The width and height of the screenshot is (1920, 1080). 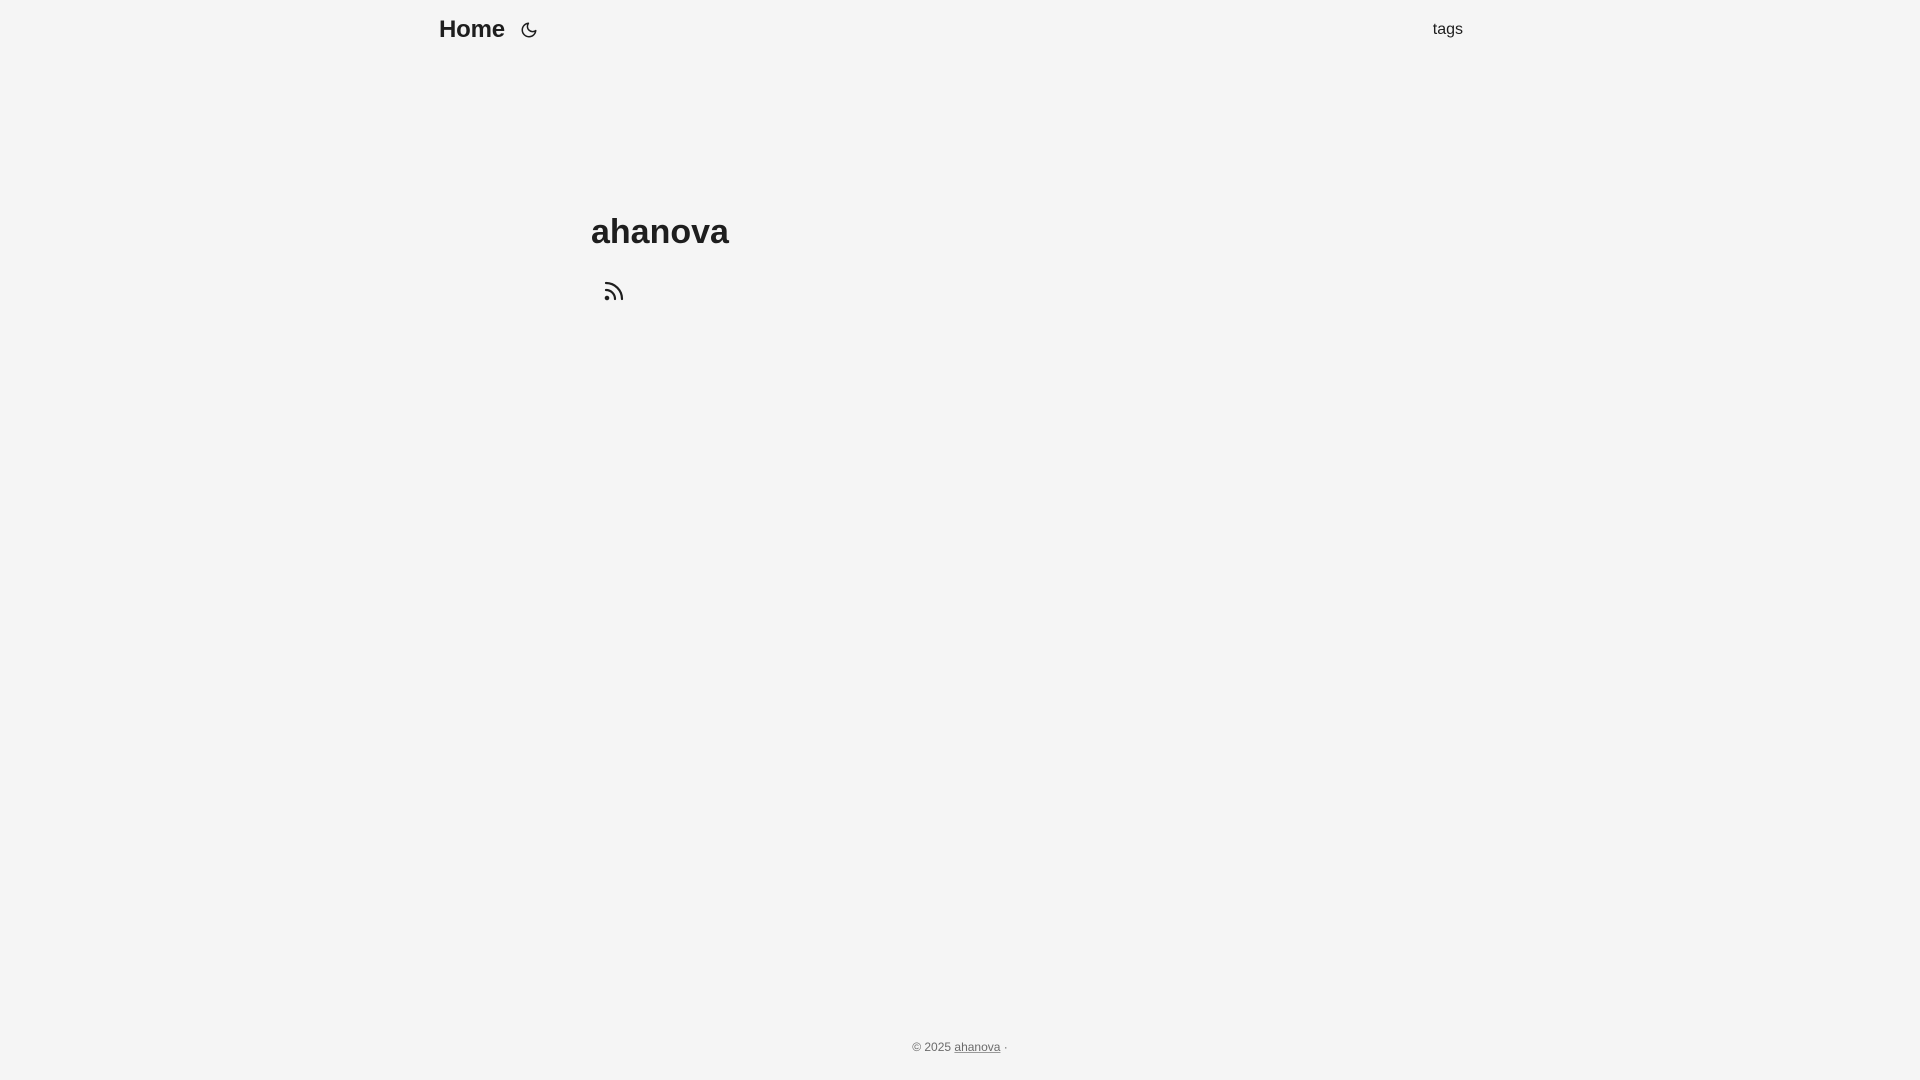 I want to click on main-menu: tags, so click(x=1448, y=30).